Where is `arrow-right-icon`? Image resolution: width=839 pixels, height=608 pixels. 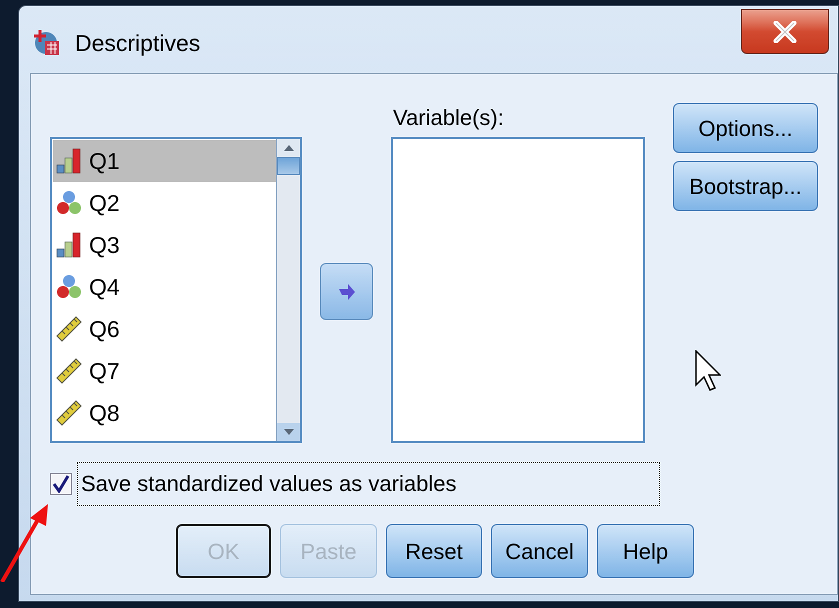
arrow-right-icon is located at coordinates (347, 291).